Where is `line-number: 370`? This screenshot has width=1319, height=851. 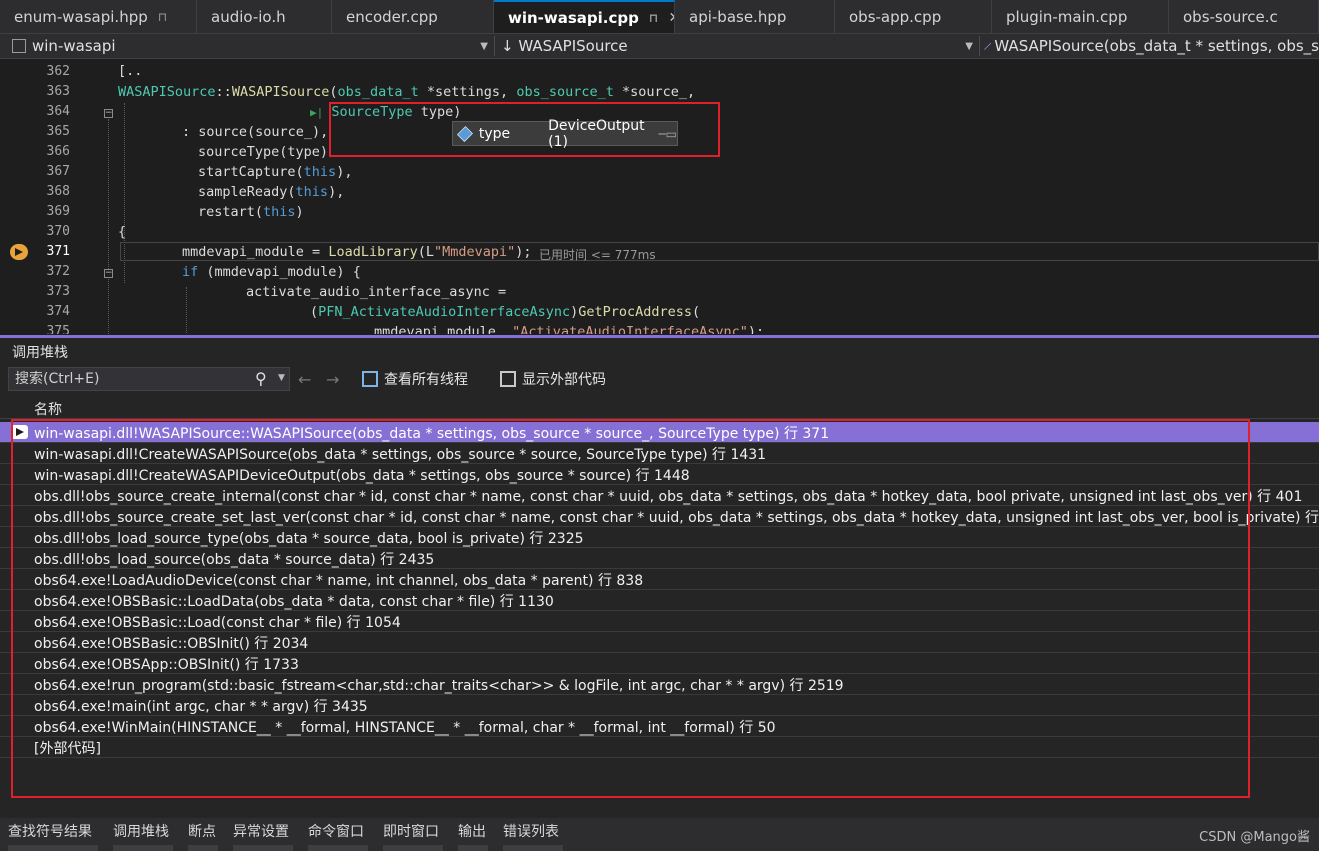 line-number: 370 is located at coordinates (58, 231).